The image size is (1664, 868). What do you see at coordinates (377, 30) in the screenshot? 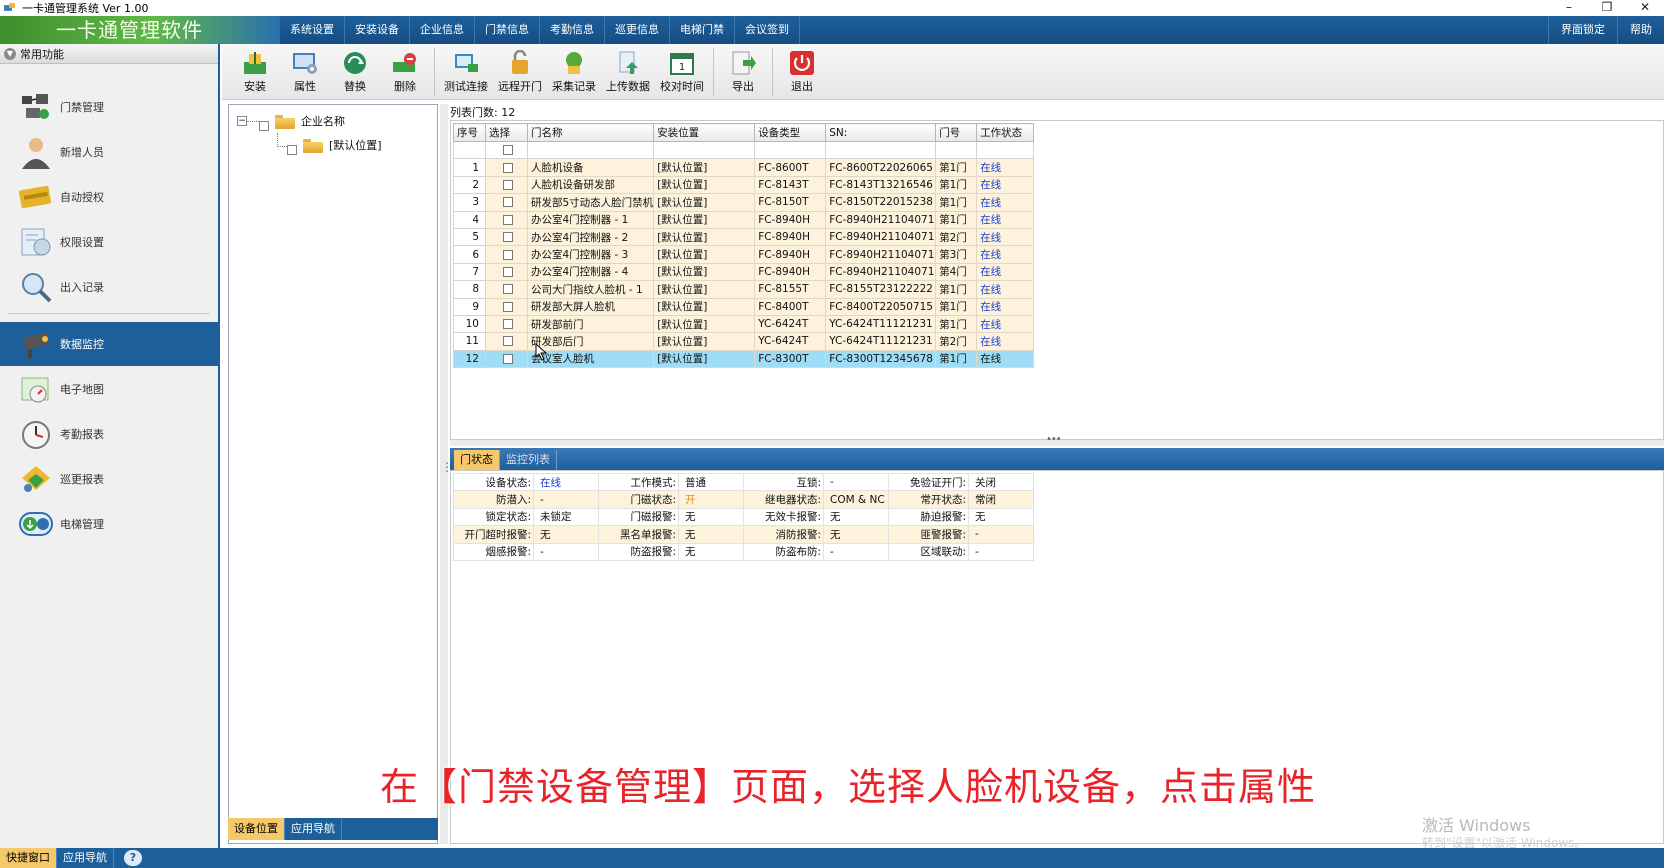
I see `menu-install-device: 安装设备` at bounding box center [377, 30].